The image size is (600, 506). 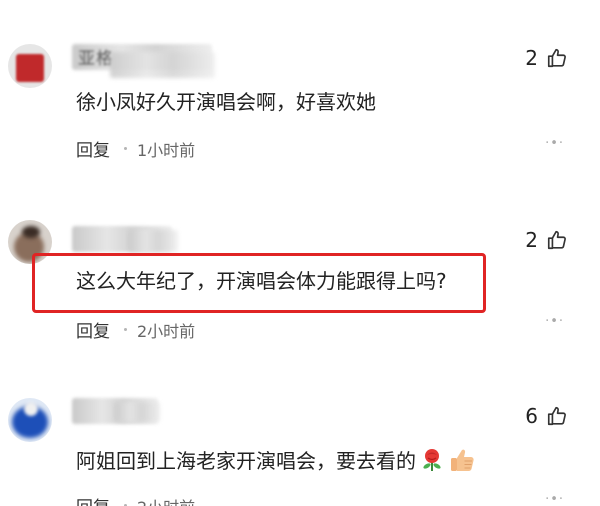 I want to click on highlight-box, so click(x=259, y=283).